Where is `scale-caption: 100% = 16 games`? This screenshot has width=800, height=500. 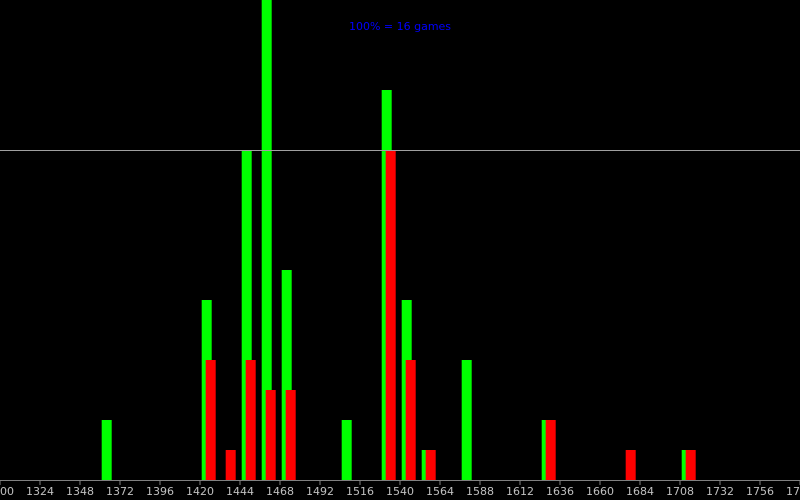 scale-caption: 100% = 16 games is located at coordinates (400, 26).